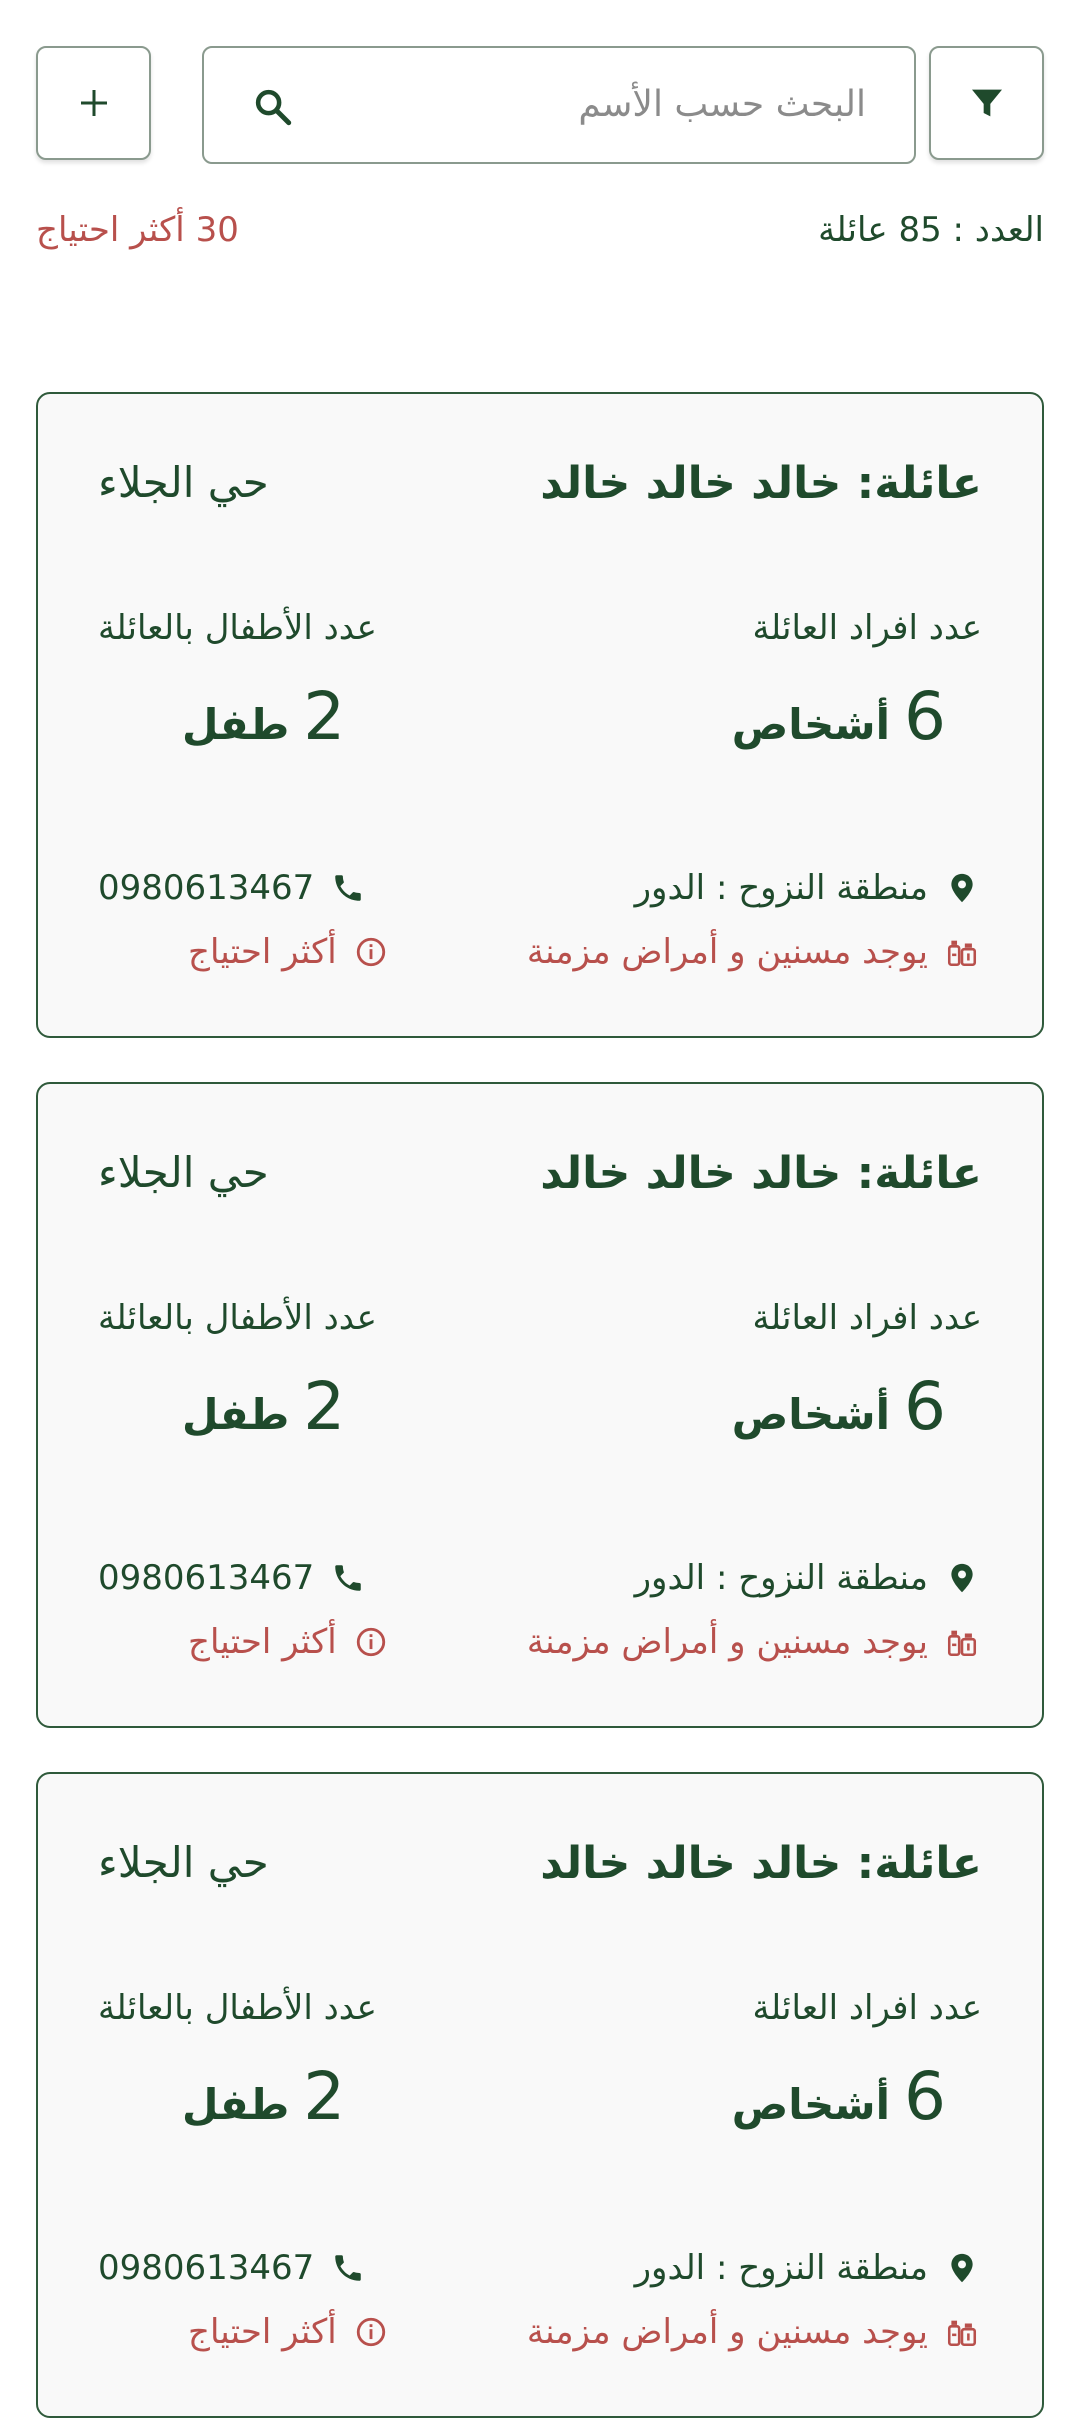 Image resolution: width=1080 pixels, height=2418 pixels. Describe the element at coordinates (137, 230) in the screenshot. I see `most-needy-count: 30 أكثر احتياج` at that location.